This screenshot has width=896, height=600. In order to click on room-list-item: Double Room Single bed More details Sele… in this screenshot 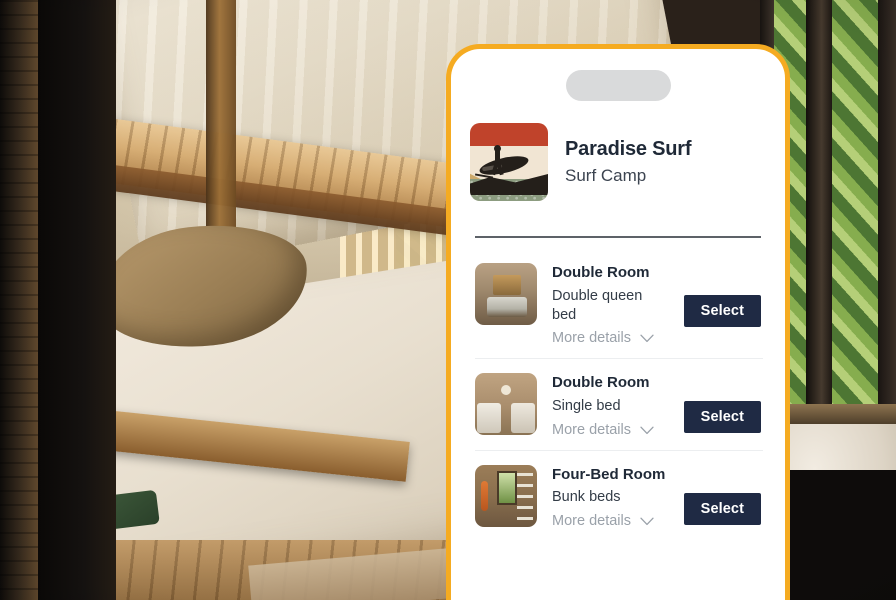, I will do `click(618, 400)`.